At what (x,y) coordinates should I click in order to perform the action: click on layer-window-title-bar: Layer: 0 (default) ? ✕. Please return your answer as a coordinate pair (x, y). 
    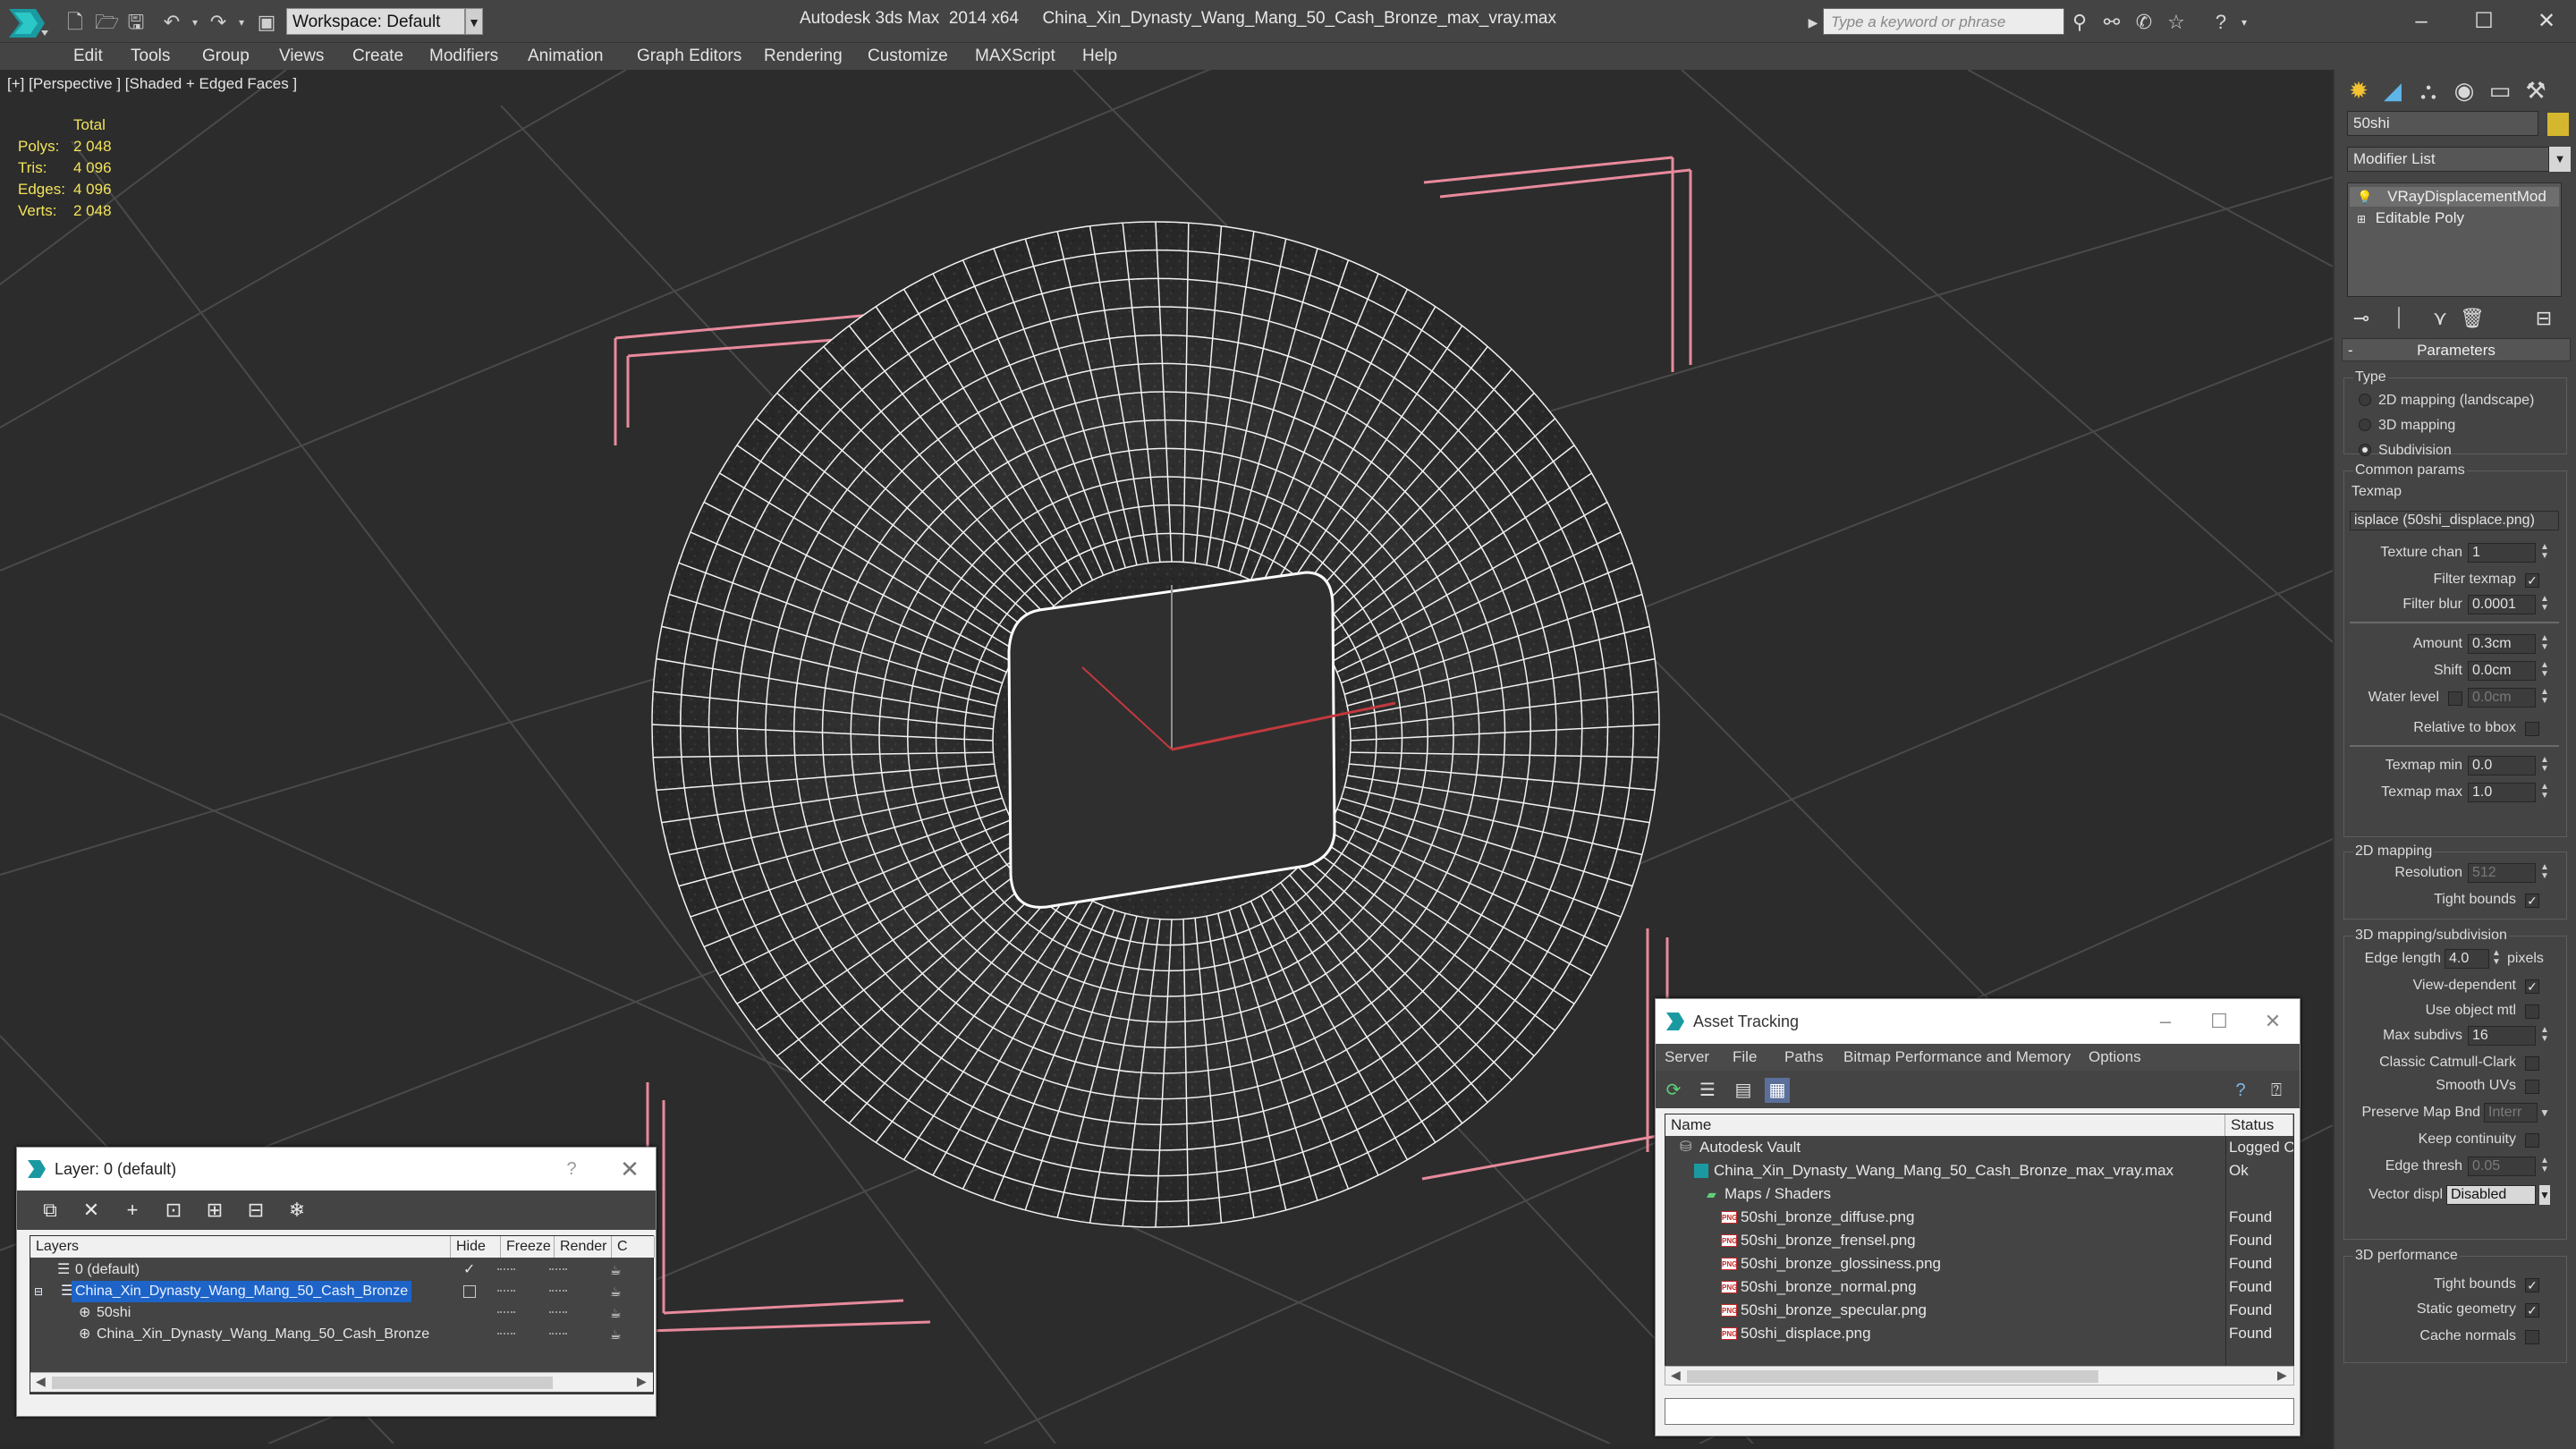
    Looking at the image, I should click on (336, 1169).